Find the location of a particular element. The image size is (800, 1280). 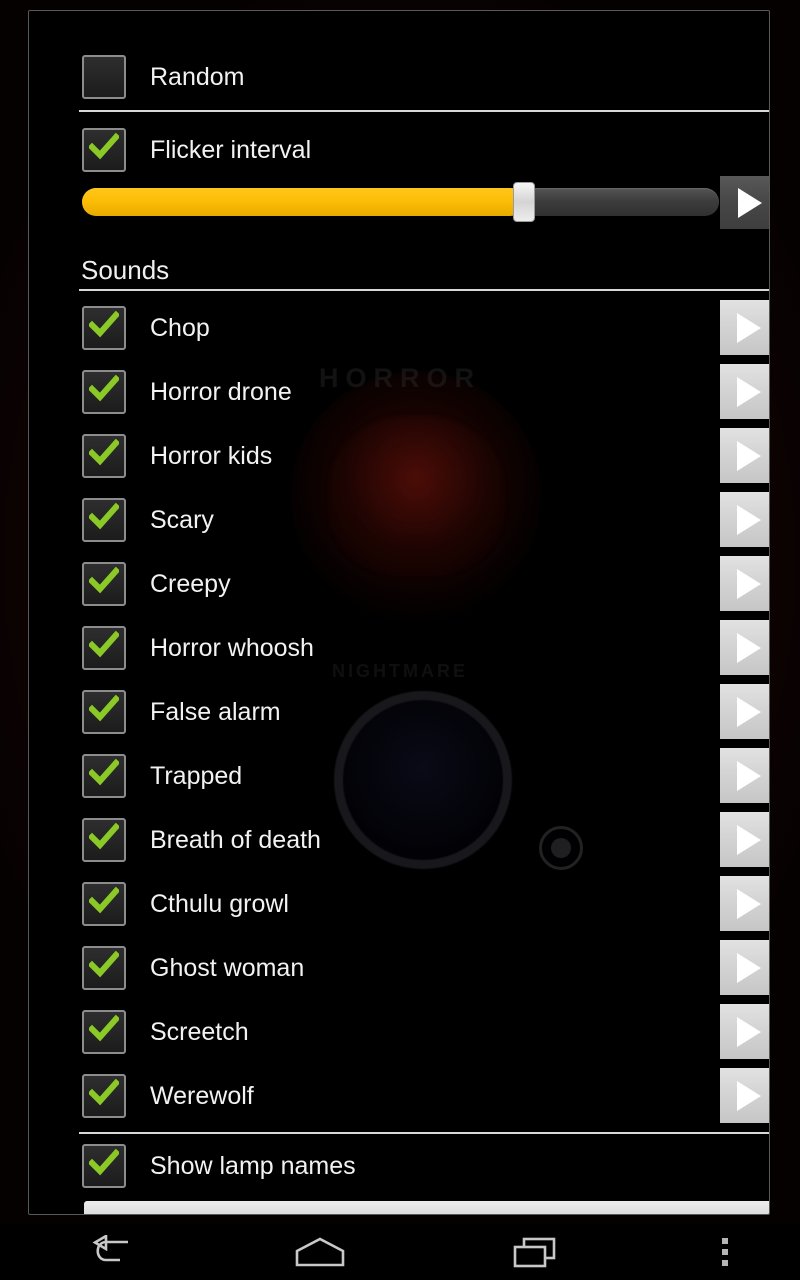

label-sound: Horror whoosh is located at coordinates (232, 647).